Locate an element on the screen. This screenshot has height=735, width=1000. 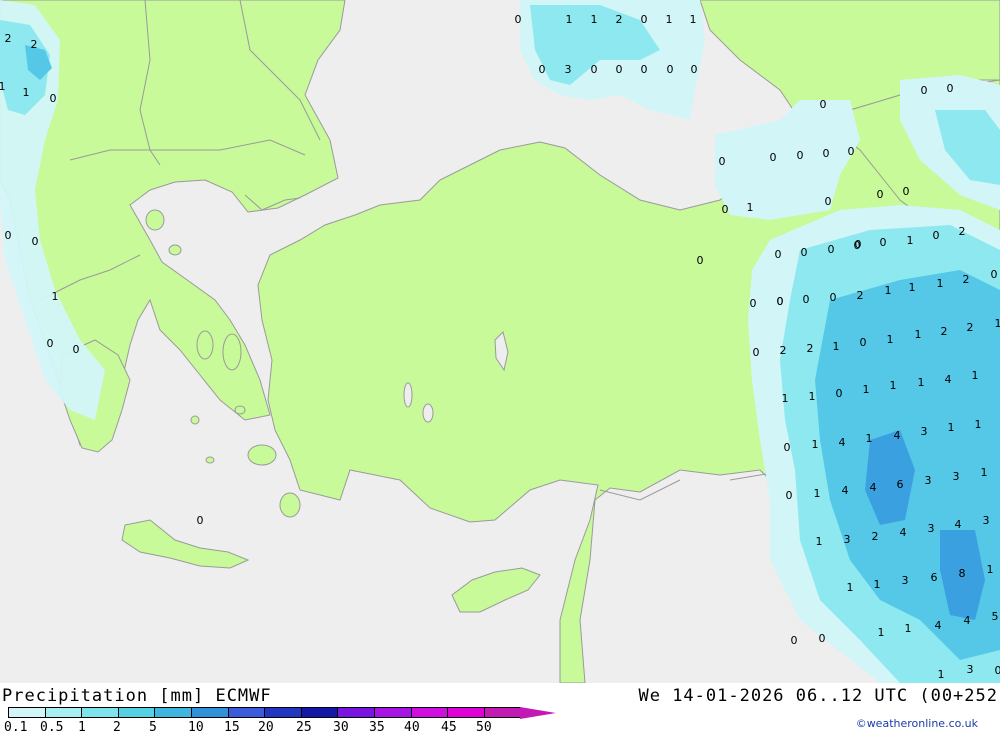
precip-value-label: 6 is located at coordinates (934, 577).